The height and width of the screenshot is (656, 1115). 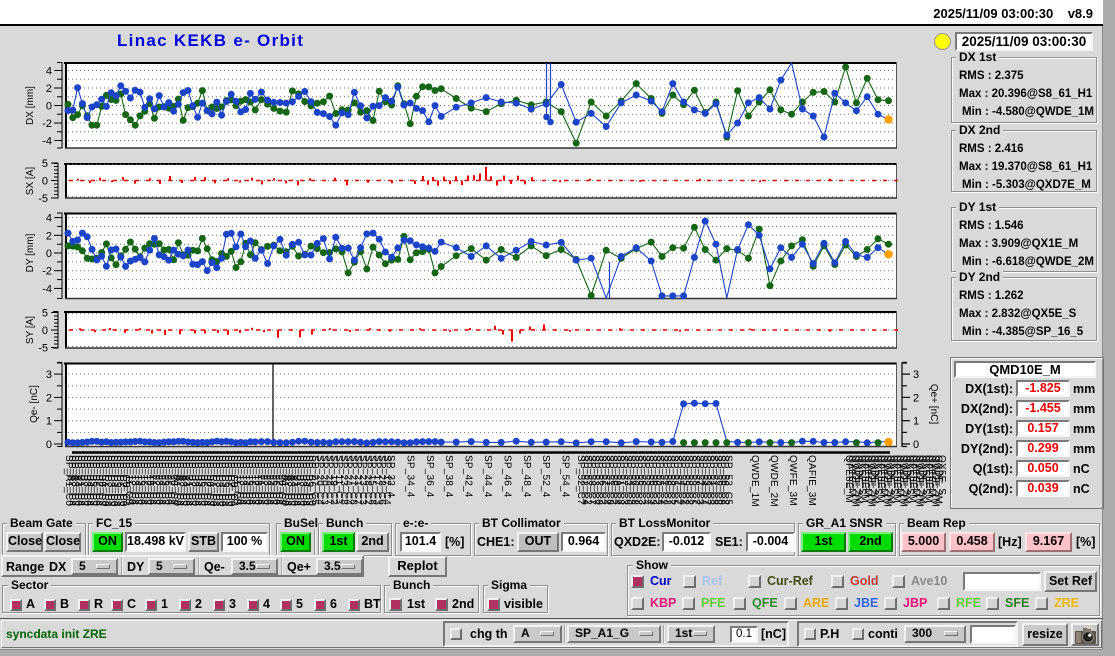 I want to click on svg-text: SP_36_4, so click(x=429, y=476).